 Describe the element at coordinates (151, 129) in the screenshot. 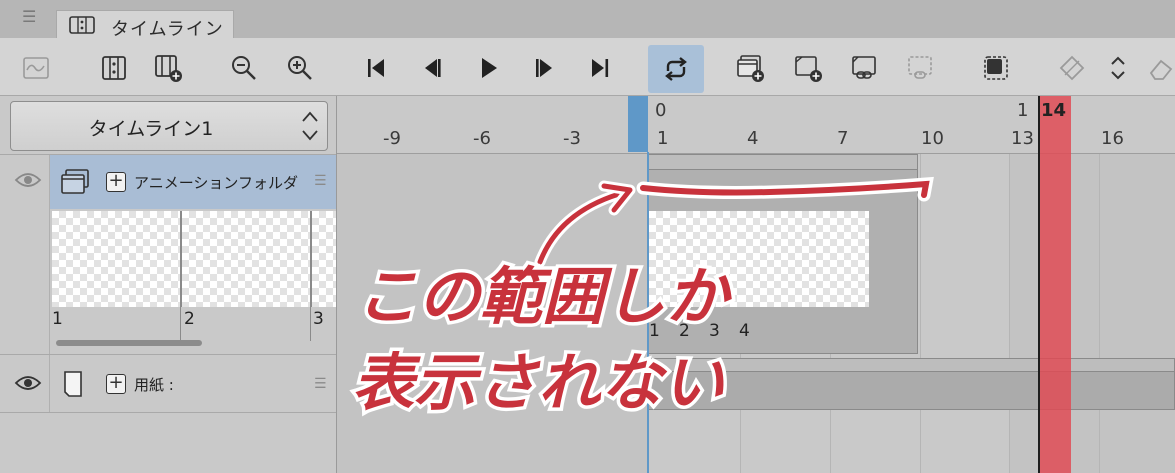

I see `timeline-select-value: タイムライン1` at that location.